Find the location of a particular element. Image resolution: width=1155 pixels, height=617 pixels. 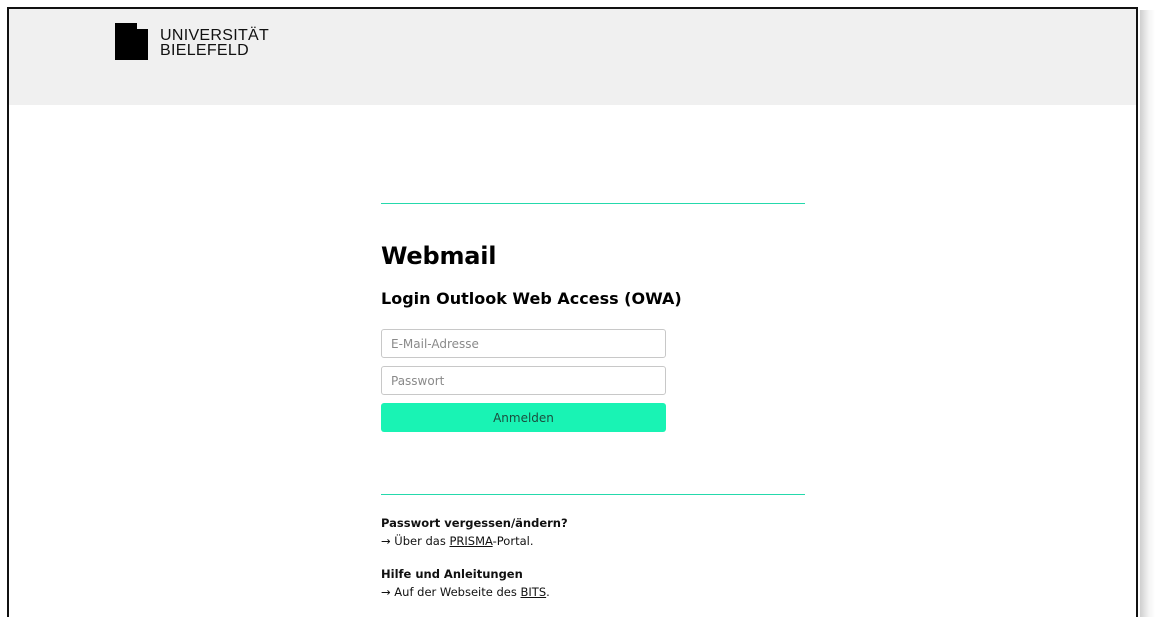

bottom-divider is located at coordinates (593, 494).